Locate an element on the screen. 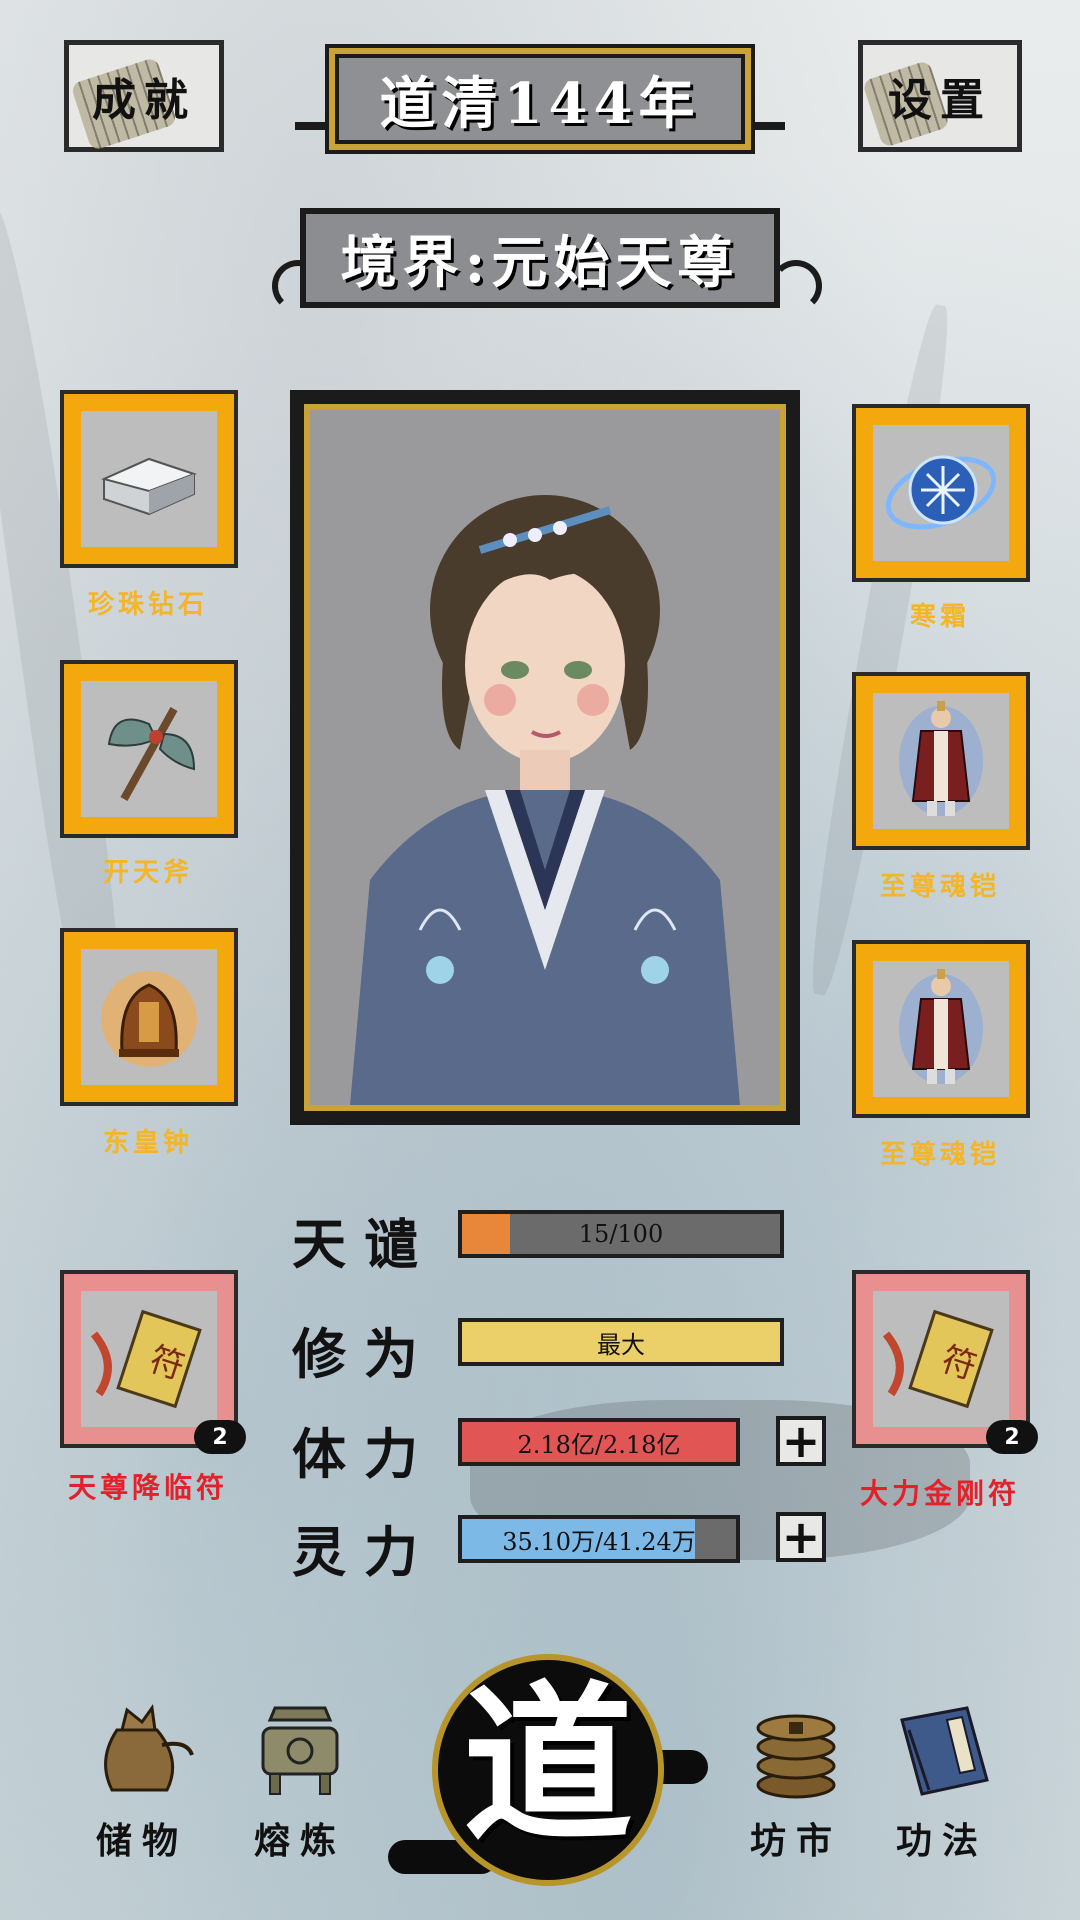 This screenshot has height=1920, width=1080. crystal-ingot-icon is located at coordinates (149, 486).